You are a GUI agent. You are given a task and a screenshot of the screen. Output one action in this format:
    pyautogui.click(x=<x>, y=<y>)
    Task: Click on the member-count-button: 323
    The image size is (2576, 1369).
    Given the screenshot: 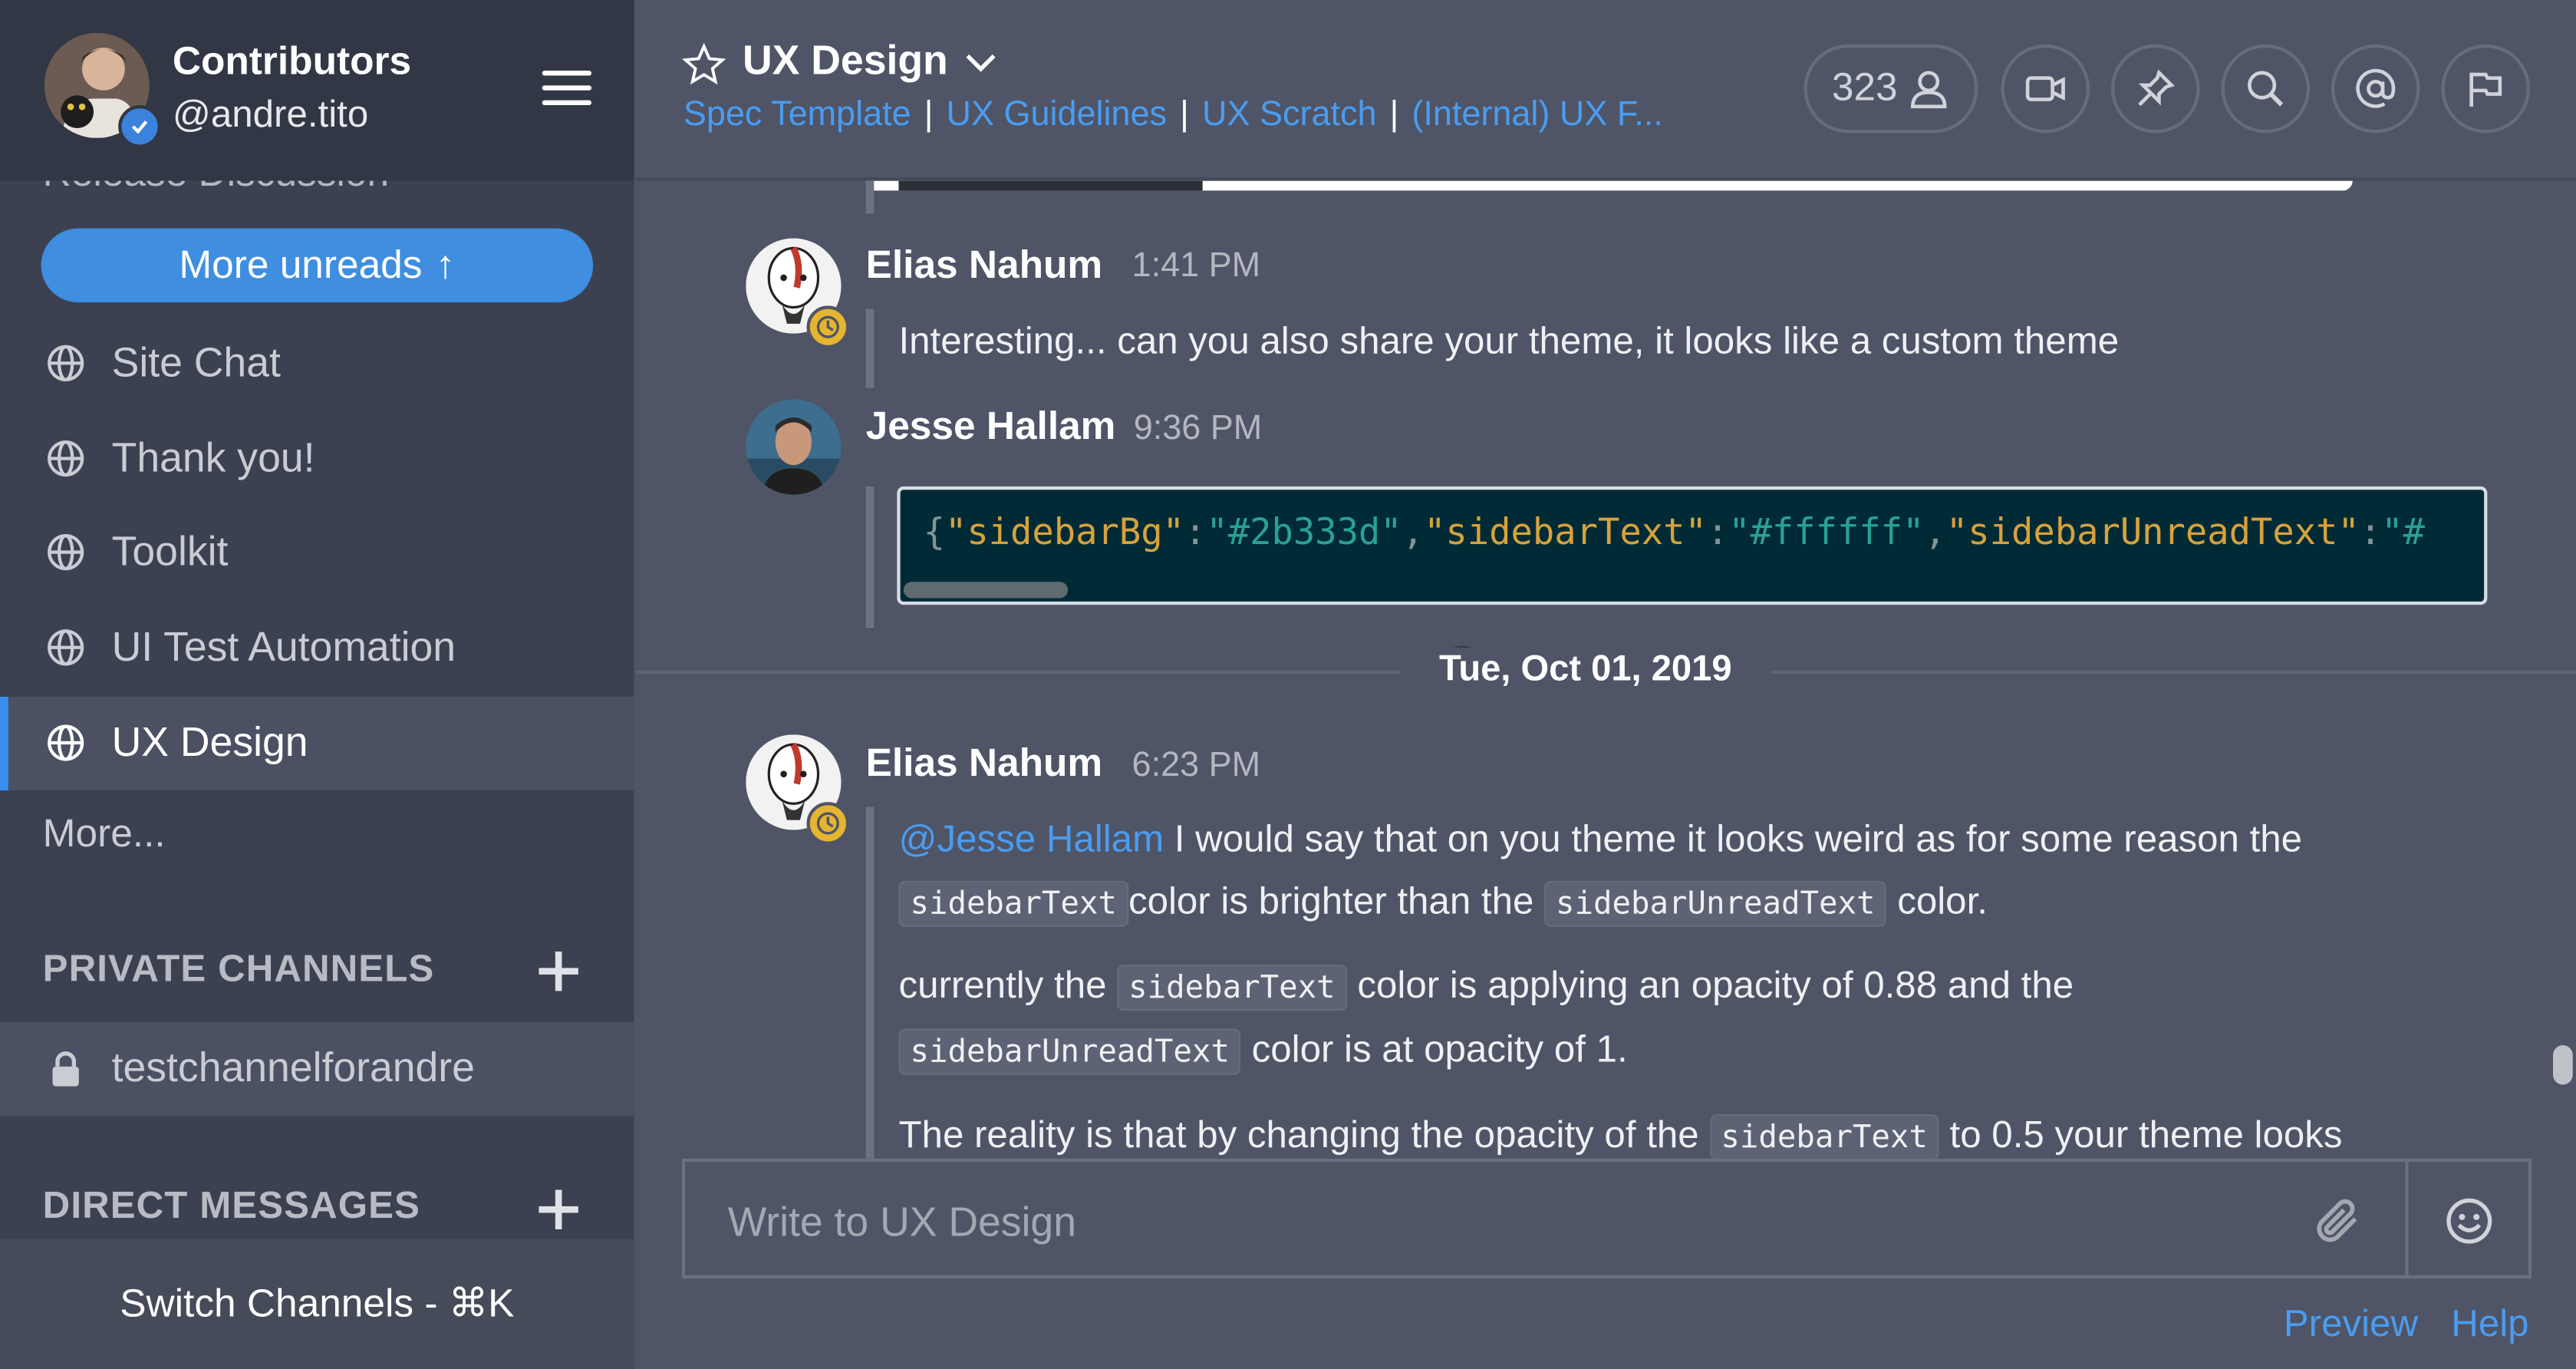 What is the action you would take?
    pyautogui.click(x=1891, y=89)
    